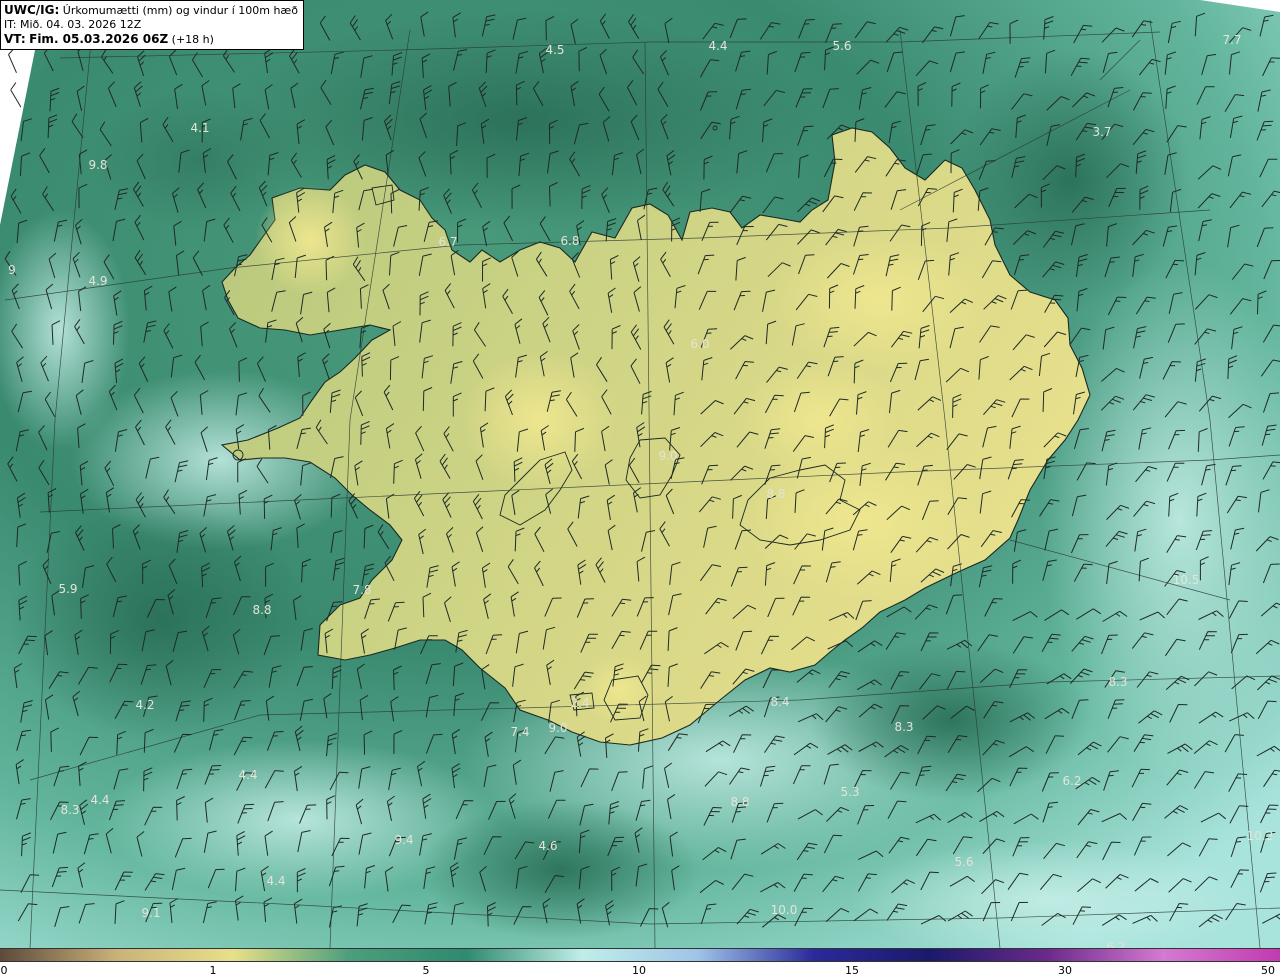  Describe the element at coordinates (1101, 132) in the screenshot. I see `value-label: 3.7` at that location.